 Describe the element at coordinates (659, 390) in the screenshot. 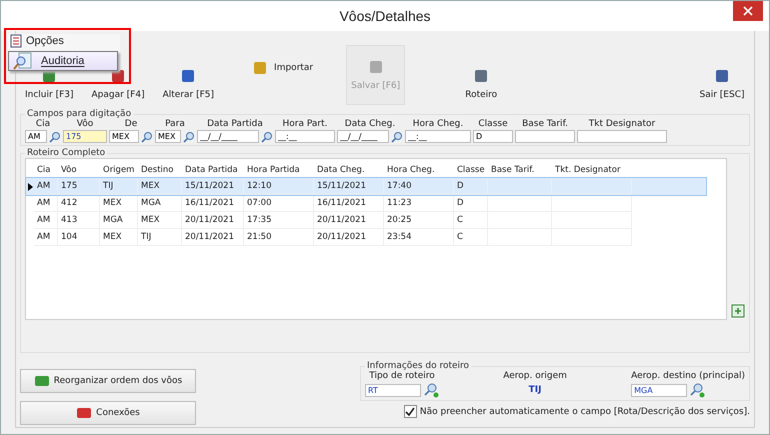

I see `input-field: MGA` at that location.